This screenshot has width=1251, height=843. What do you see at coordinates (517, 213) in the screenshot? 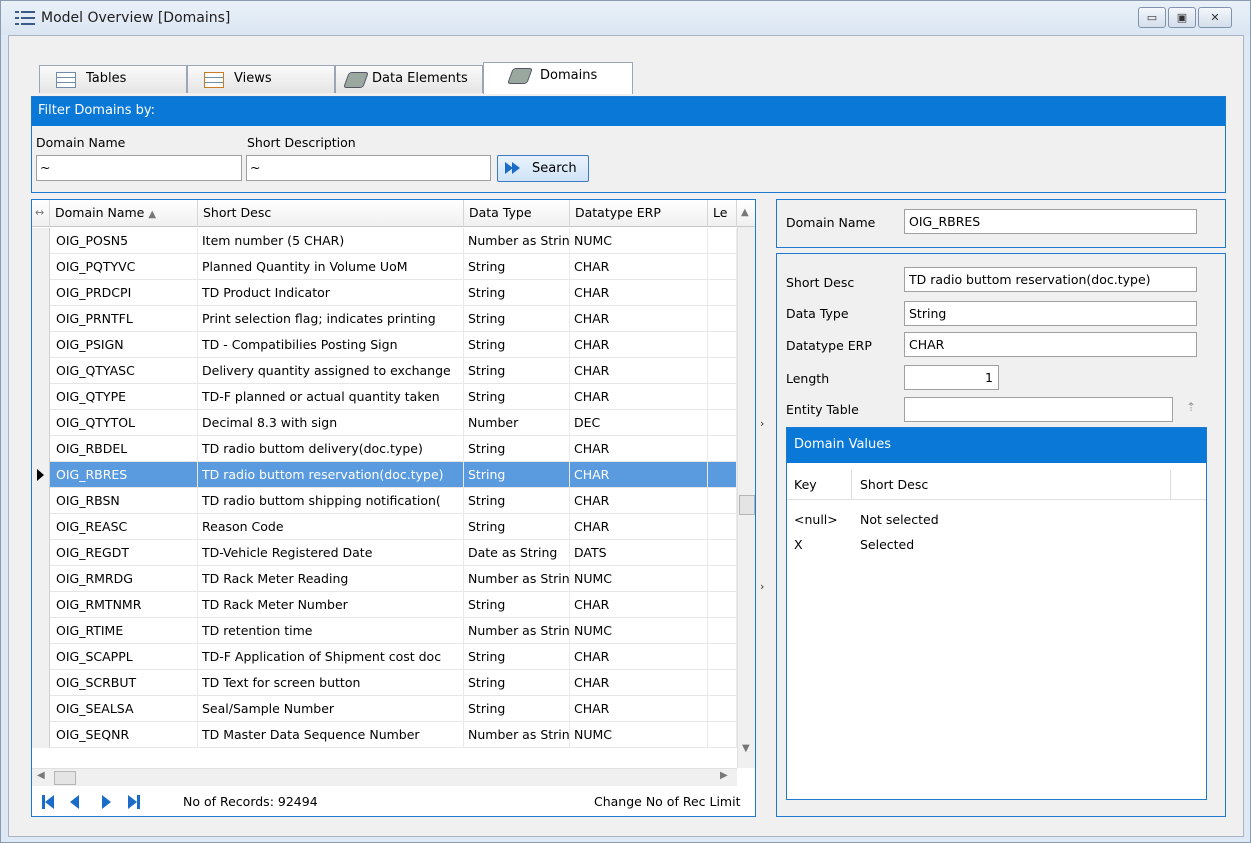
I see `column-header-data-type: Data Type` at bounding box center [517, 213].